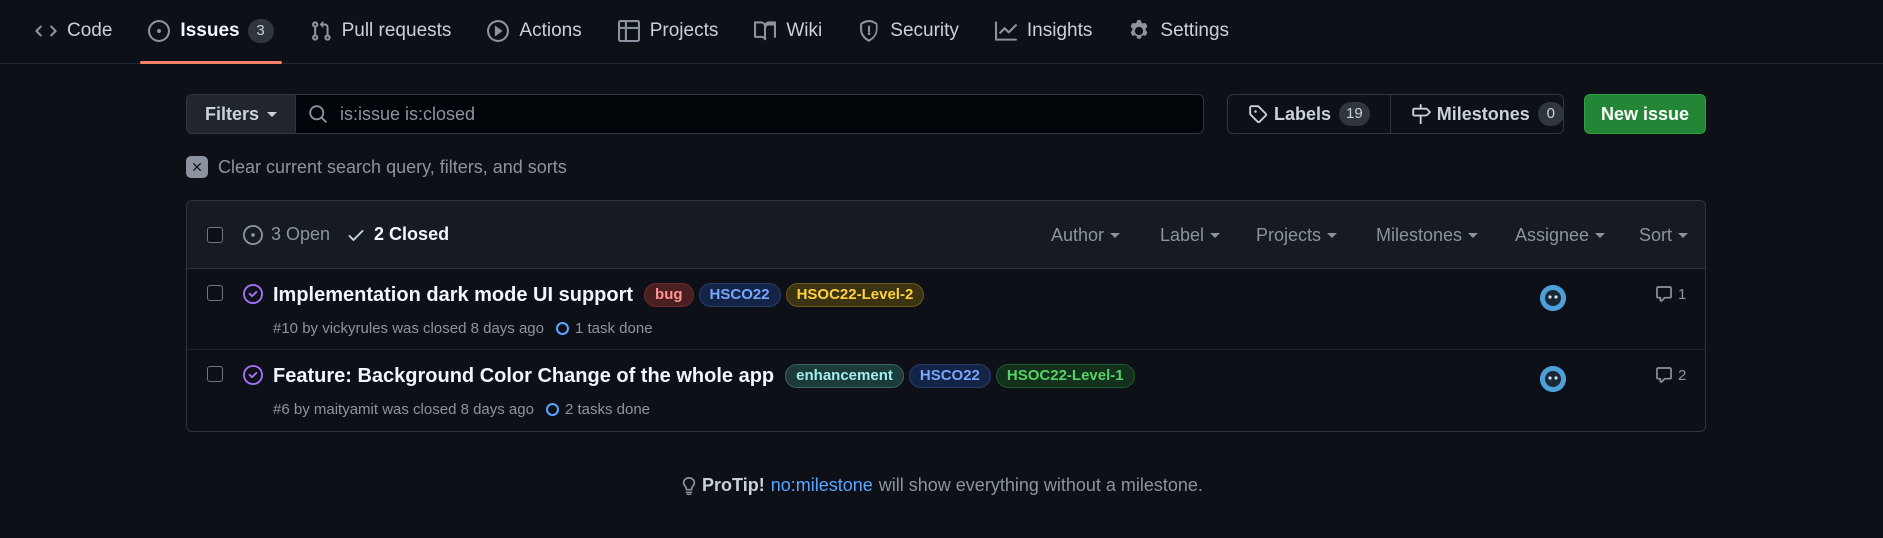 The width and height of the screenshot is (1883, 538). I want to click on filter-label: Milestones, so click(1419, 234).